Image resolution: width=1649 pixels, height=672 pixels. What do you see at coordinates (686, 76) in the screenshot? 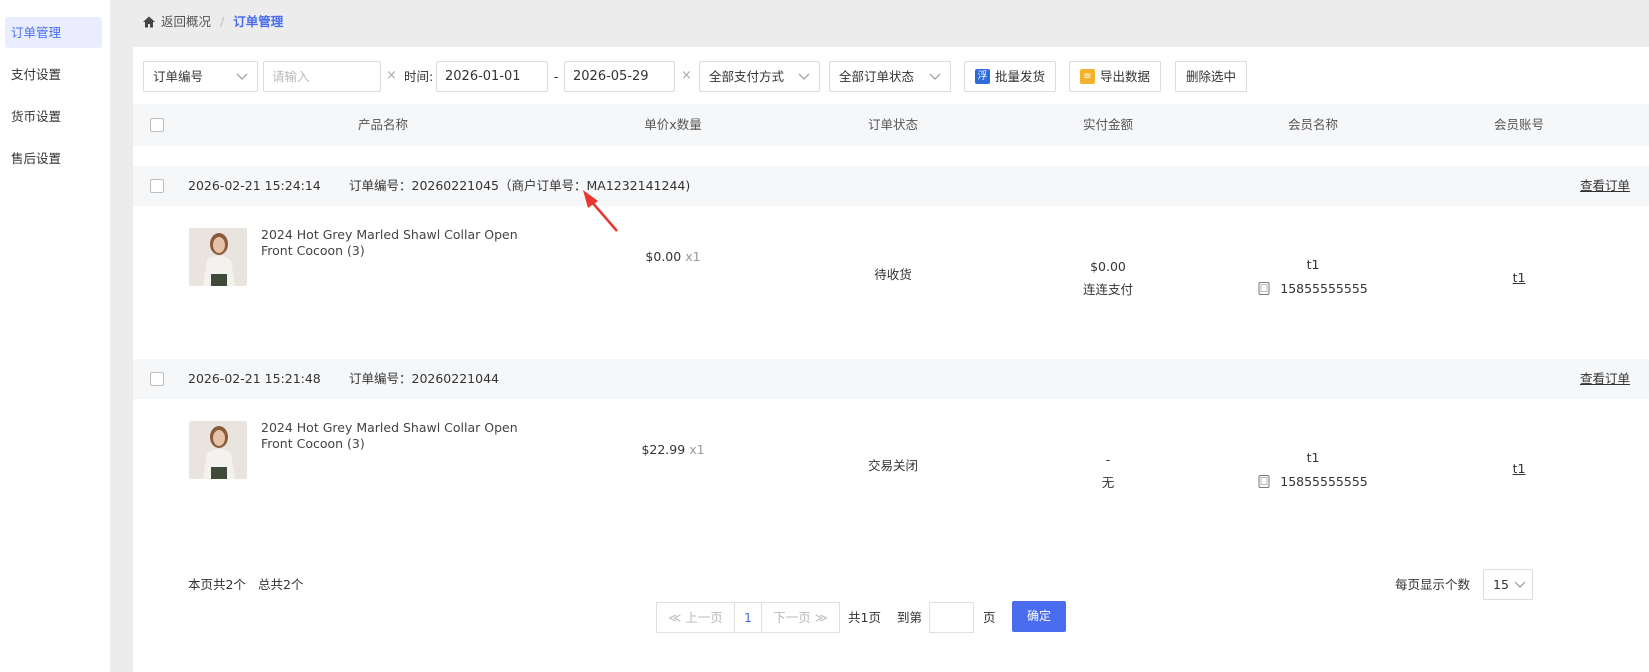
I see `date-clear-icon: ×` at bounding box center [686, 76].